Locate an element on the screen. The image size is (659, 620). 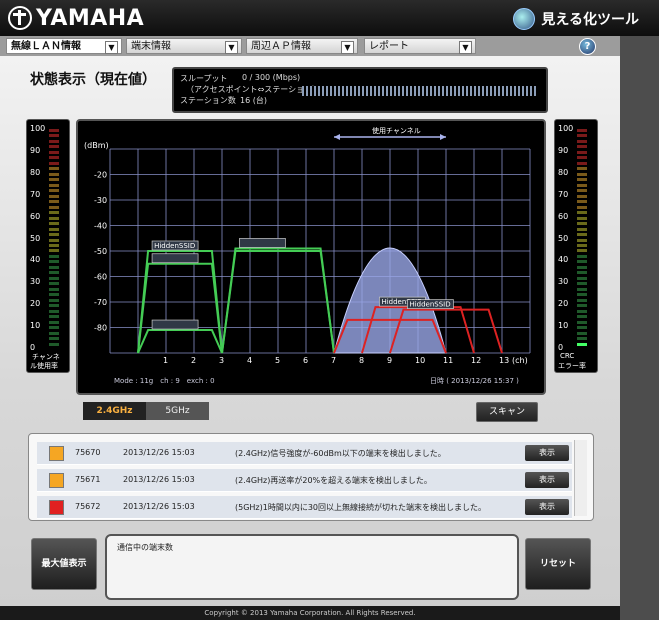
stations-value: 16 (台) is located at coordinates (253, 100).